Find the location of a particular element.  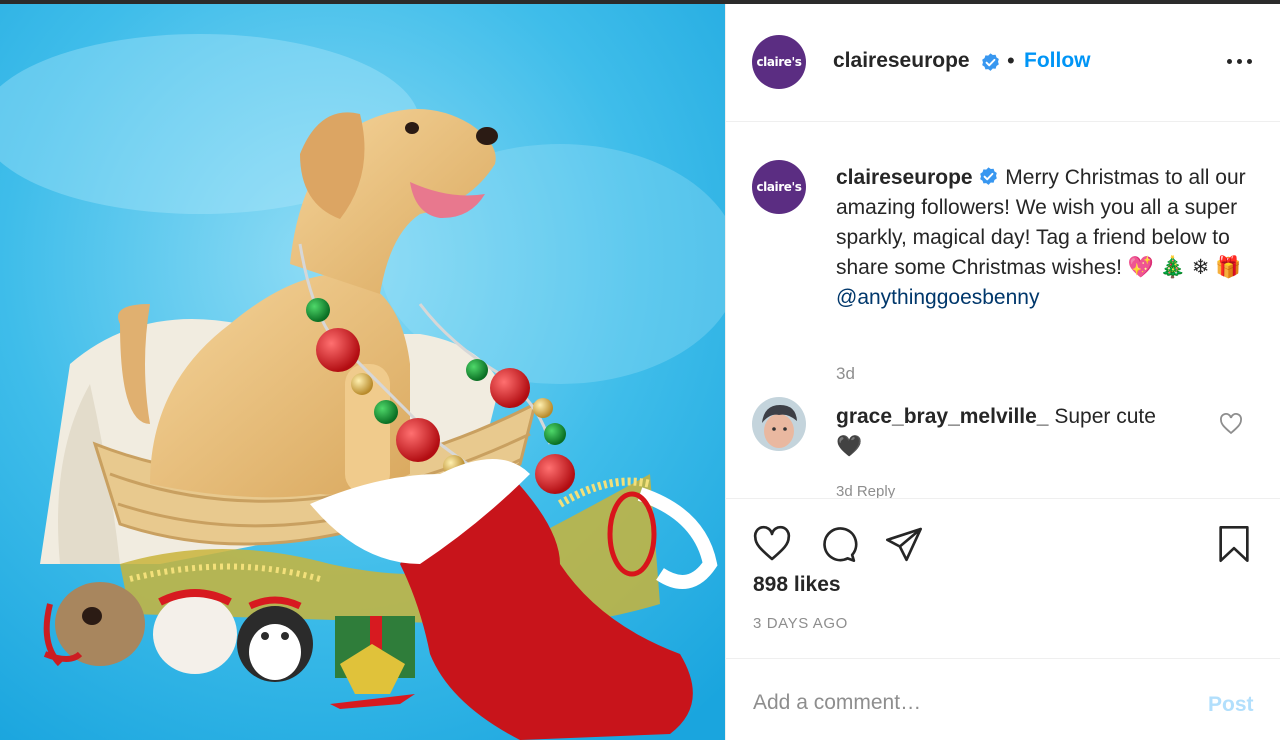

comment-input is located at coordinates (963, 703).